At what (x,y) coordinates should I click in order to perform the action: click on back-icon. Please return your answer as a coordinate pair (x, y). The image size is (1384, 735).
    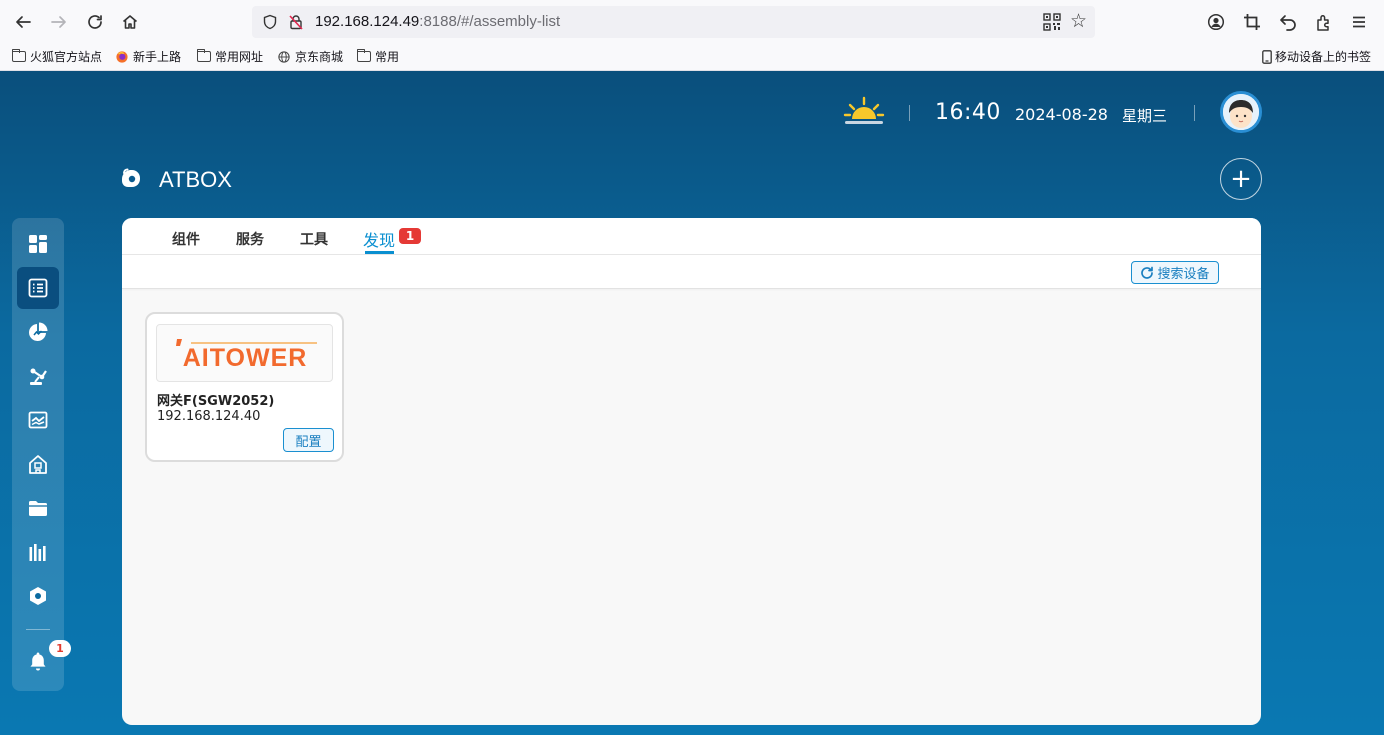
    Looking at the image, I should click on (23, 22).